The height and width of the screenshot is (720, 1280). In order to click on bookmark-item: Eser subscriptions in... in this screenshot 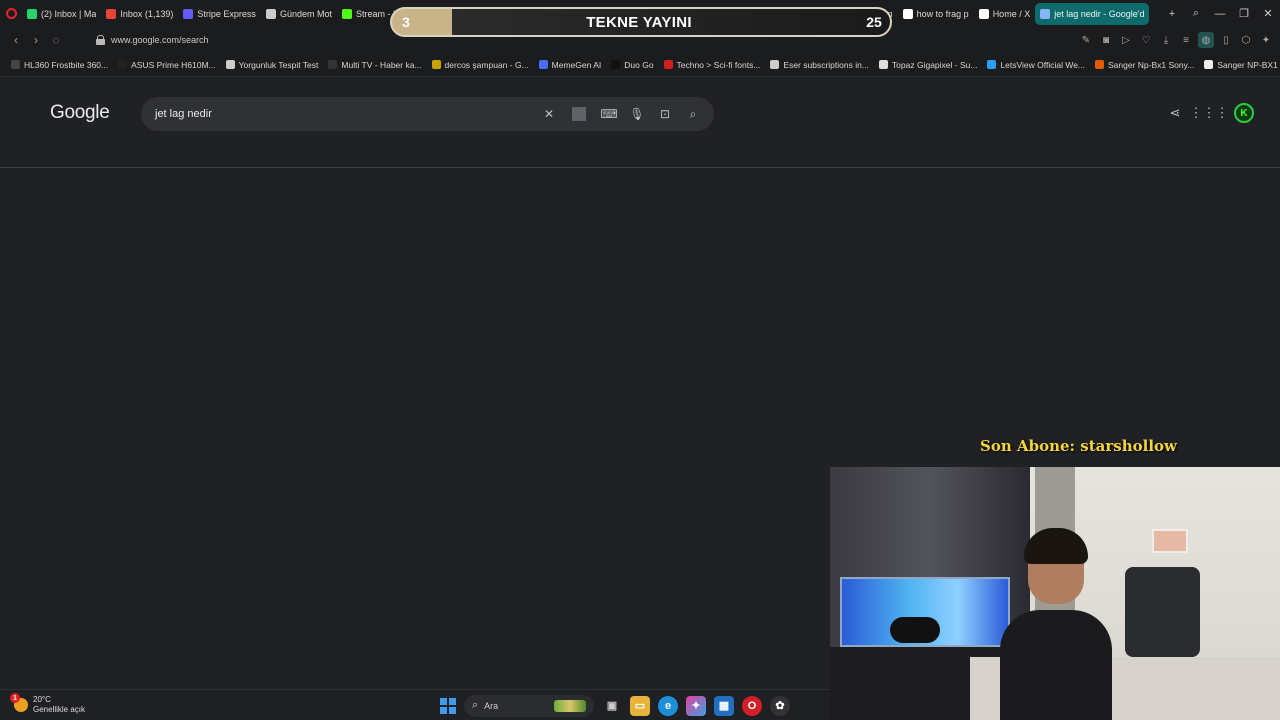, I will do `click(819, 65)`.